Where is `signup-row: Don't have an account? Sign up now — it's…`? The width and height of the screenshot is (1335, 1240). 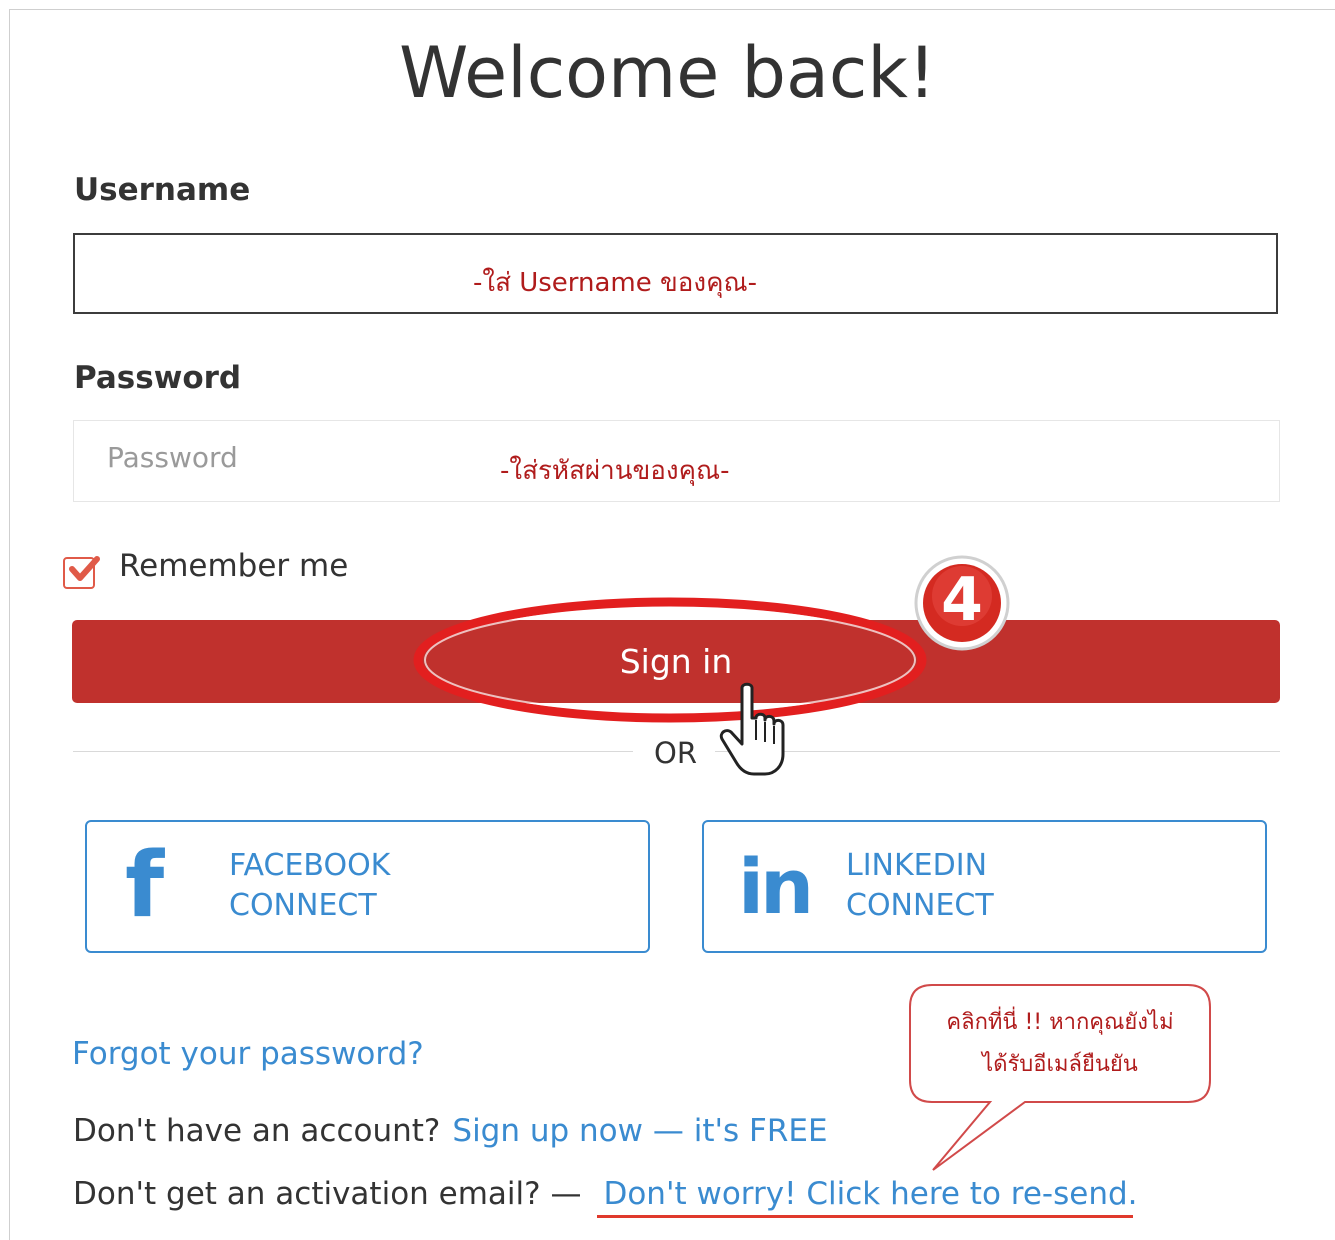
signup-row: Don't have an account? Sign up now — it's… is located at coordinates (450, 1131).